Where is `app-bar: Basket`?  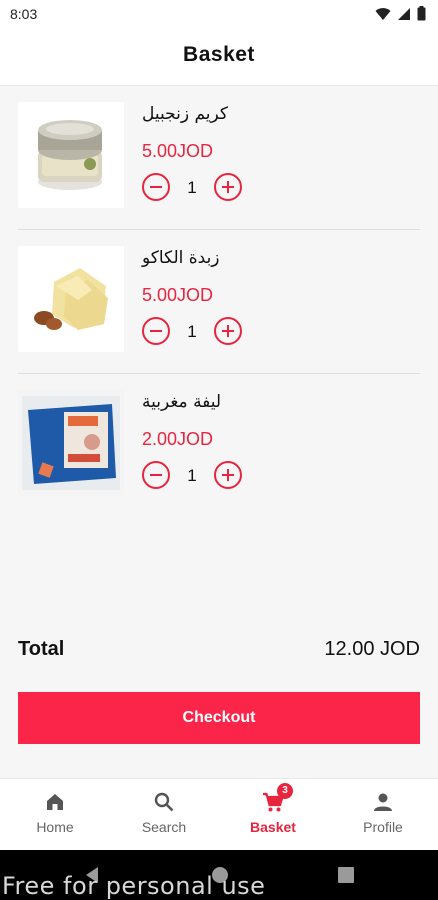 app-bar: Basket is located at coordinates (219, 57).